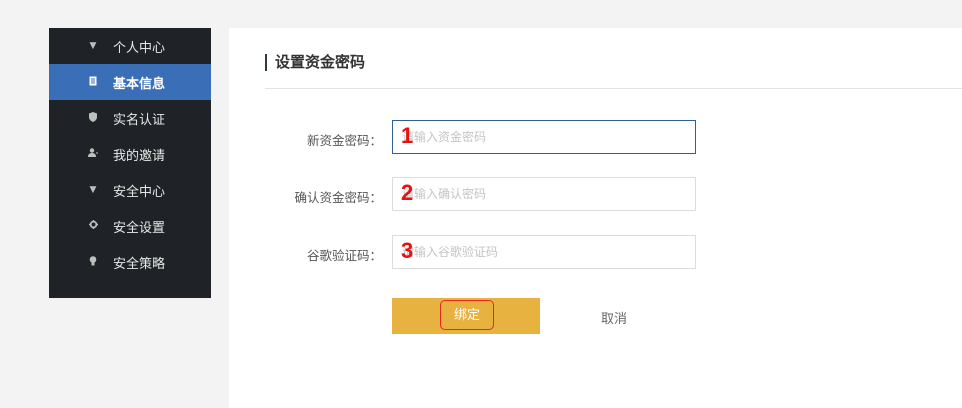 This screenshot has width=962, height=408. I want to click on annotation-marker-3: 3, so click(407, 250).